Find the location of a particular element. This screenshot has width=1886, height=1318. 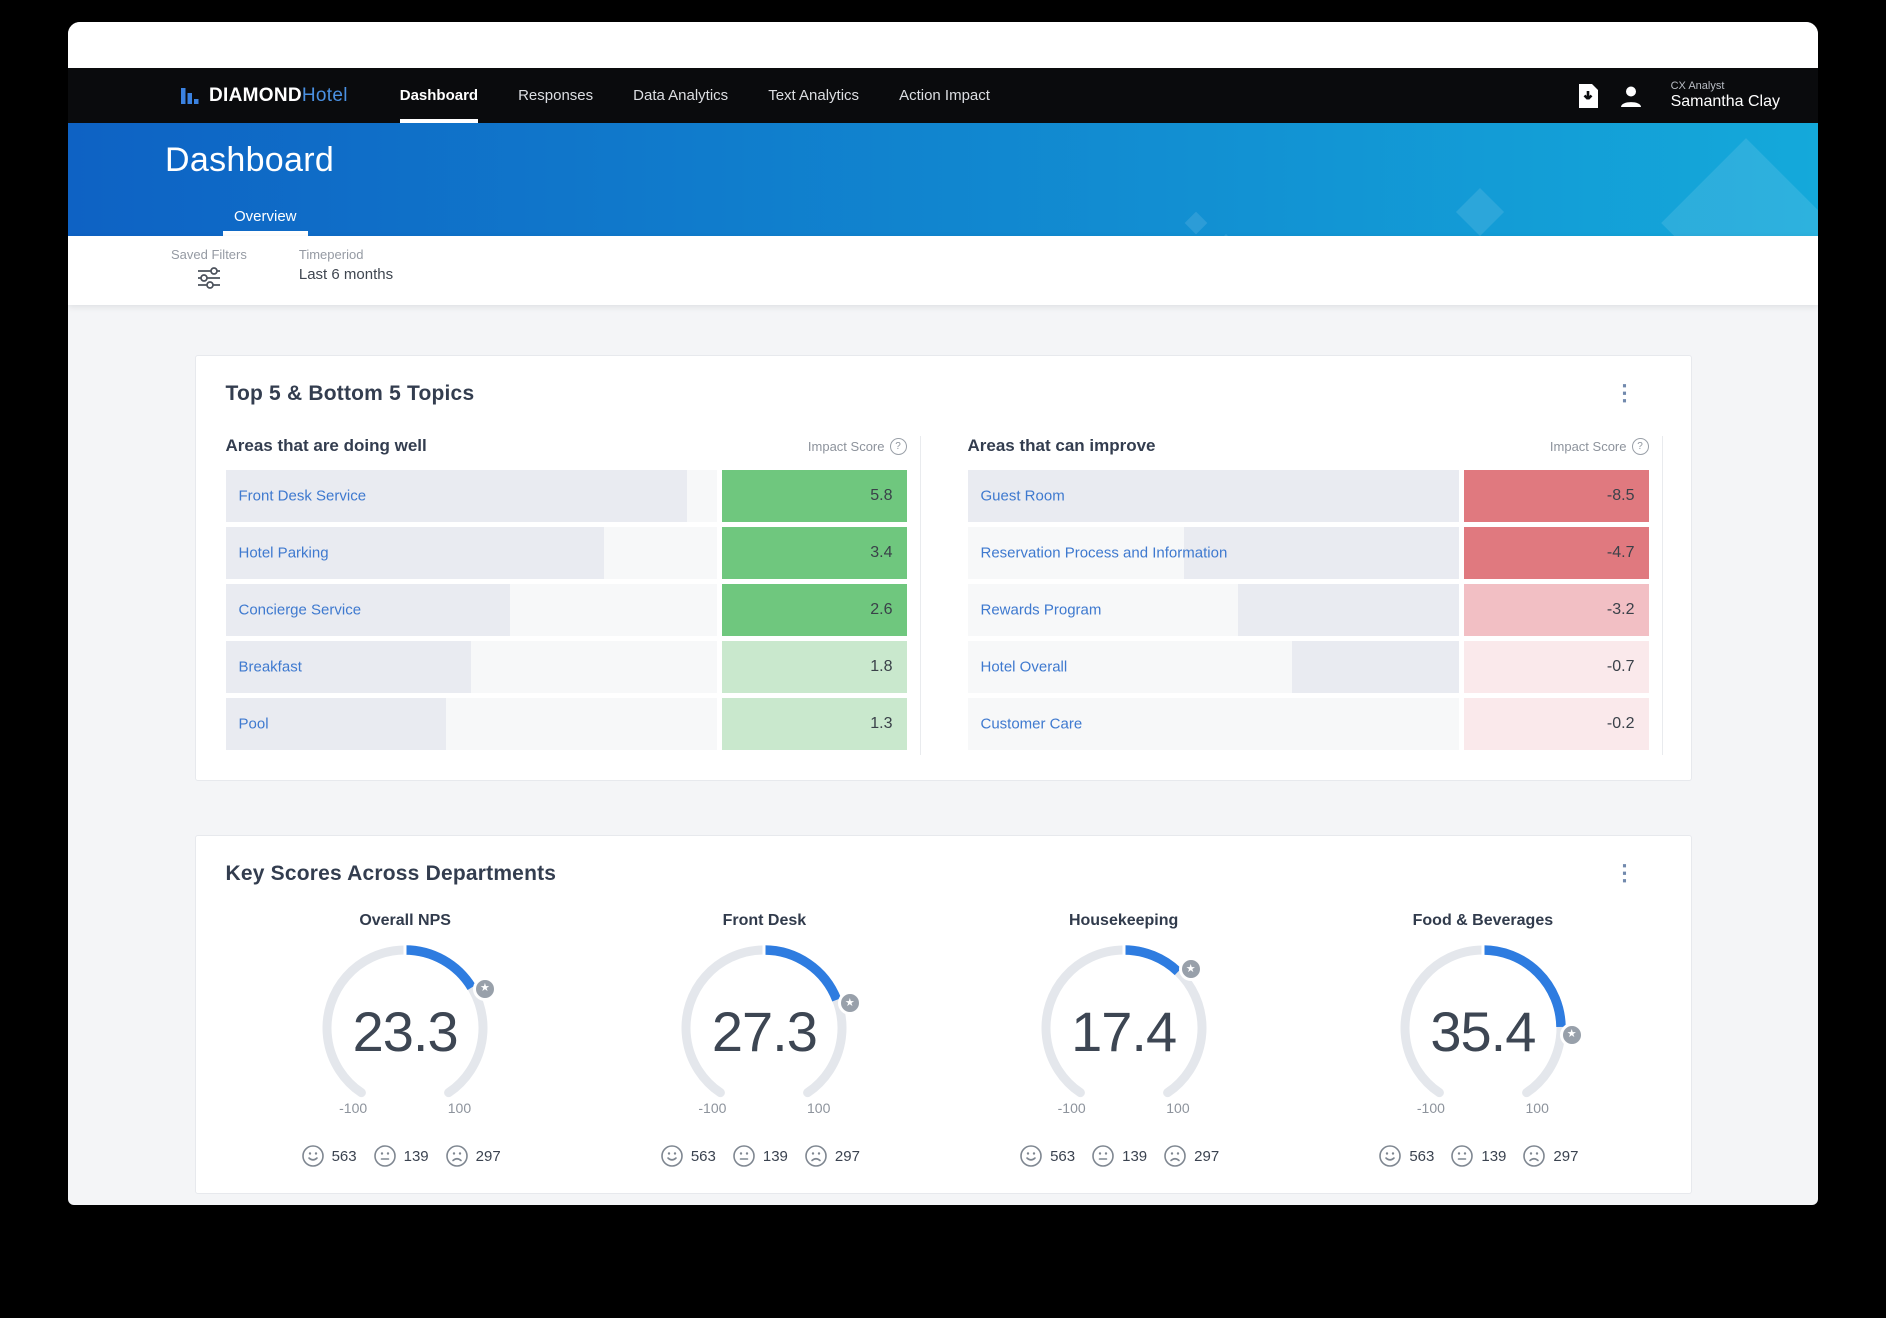

gauge-title: Food & Beverages is located at coordinates (1483, 920).